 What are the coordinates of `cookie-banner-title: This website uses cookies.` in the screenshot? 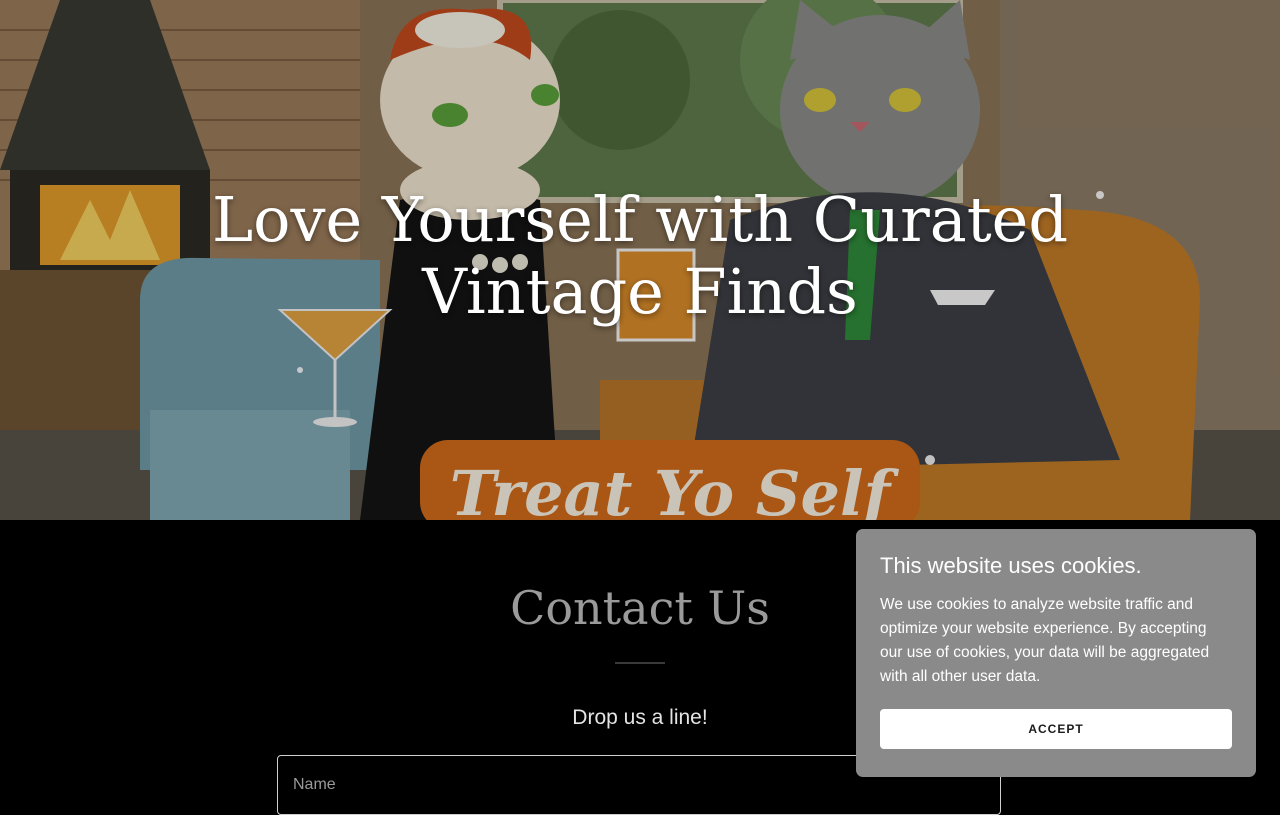 It's located at (1011, 565).